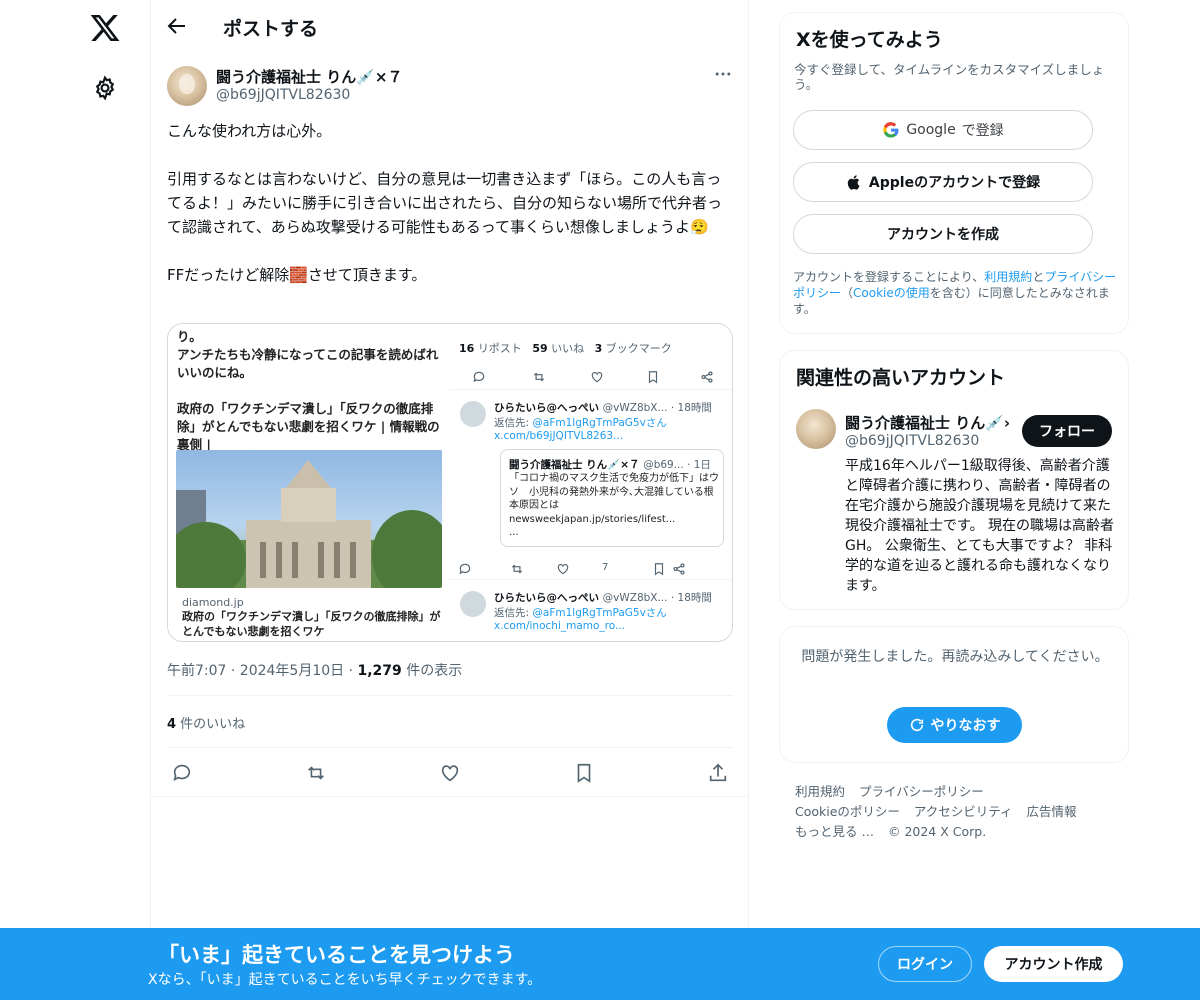 This screenshot has height=1000, width=1200. Describe the element at coordinates (954, 183) in the screenshot. I see `apple-signup-label: Appleのアカウントで登録` at that location.